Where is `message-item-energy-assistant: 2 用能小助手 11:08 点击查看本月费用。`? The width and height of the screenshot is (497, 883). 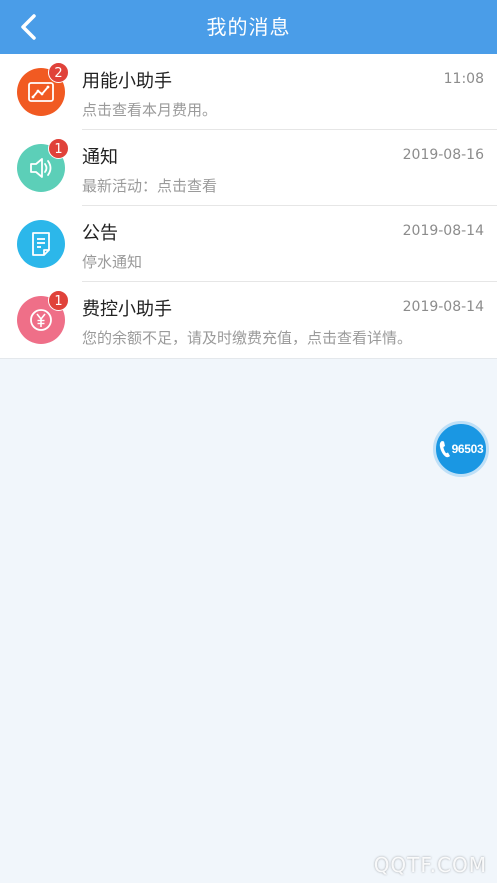 message-item-energy-assistant: 2 用能小助手 11:08 点击查看本月费用。 is located at coordinates (248, 92).